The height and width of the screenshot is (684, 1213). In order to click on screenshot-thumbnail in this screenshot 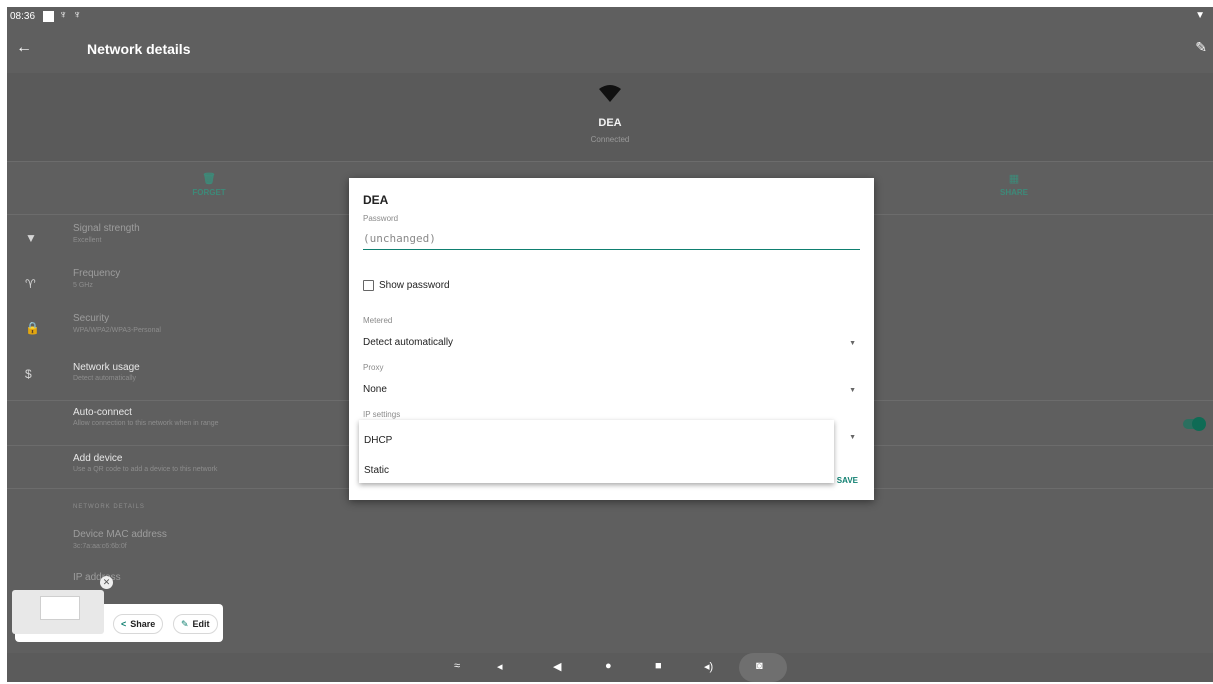, I will do `click(58, 612)`.